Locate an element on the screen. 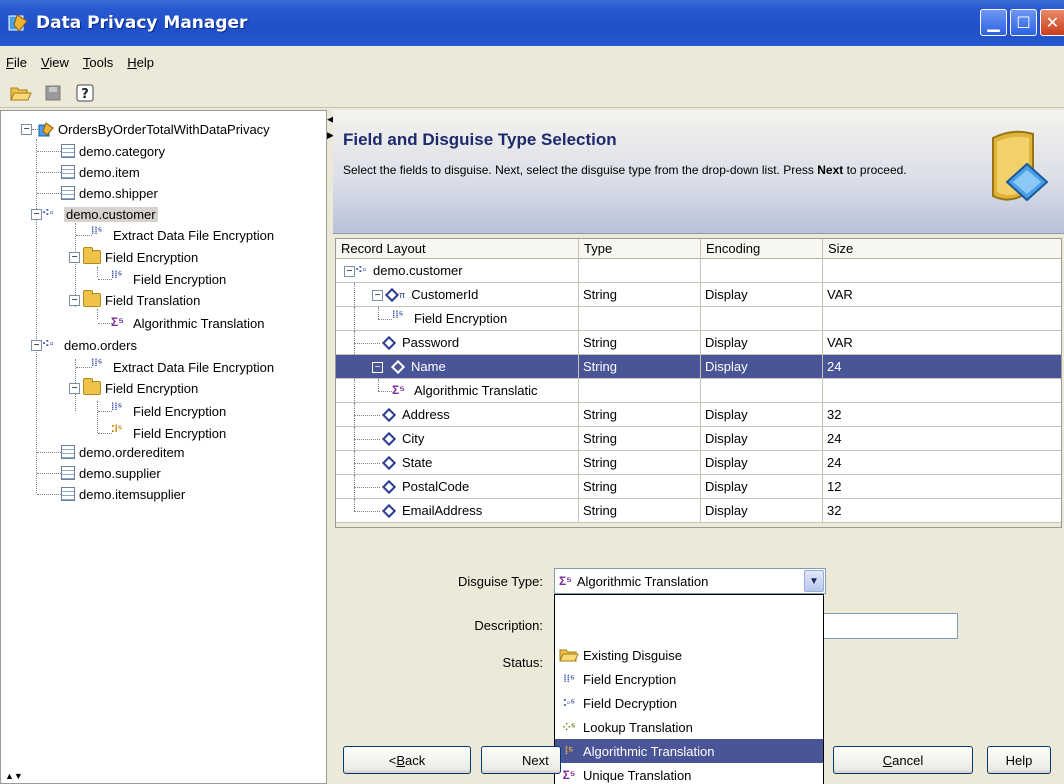  maximize-button: ☐ is located at coordinates (1023, 22).